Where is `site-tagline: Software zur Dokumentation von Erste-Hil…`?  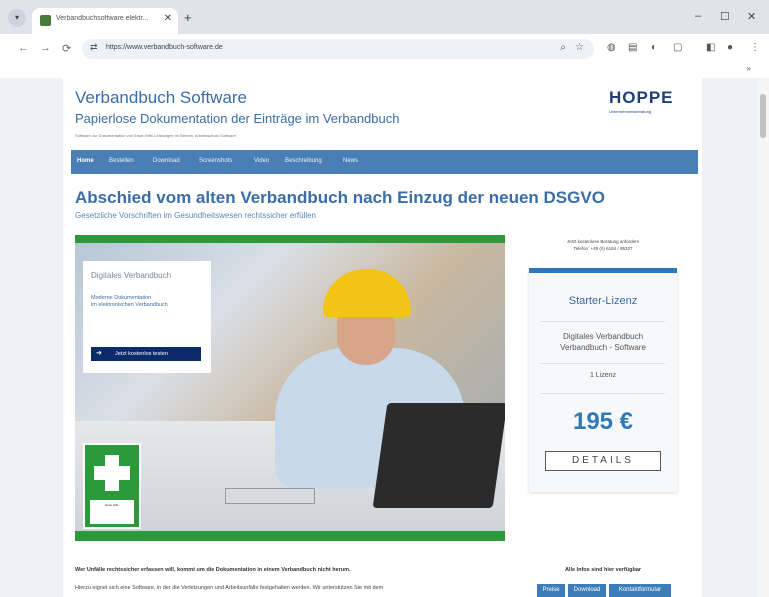 site-tagline: Software zur Dokumentation von Erste-Hil… is located at coordinates (155, 135).